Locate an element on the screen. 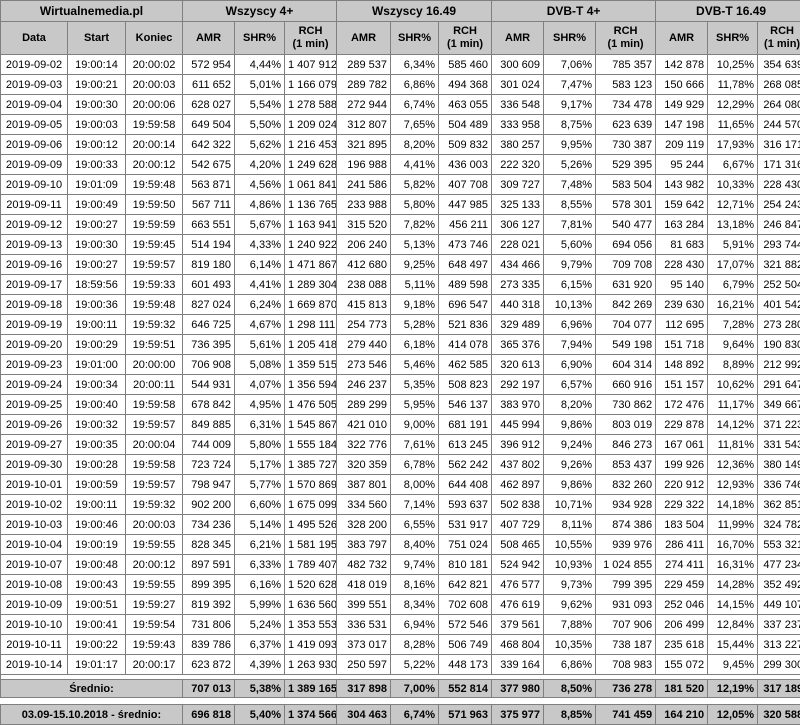 The width and height of the screenshot is (800, 725). cell-start: 19:00:32 is located at coordinates (97, 425).